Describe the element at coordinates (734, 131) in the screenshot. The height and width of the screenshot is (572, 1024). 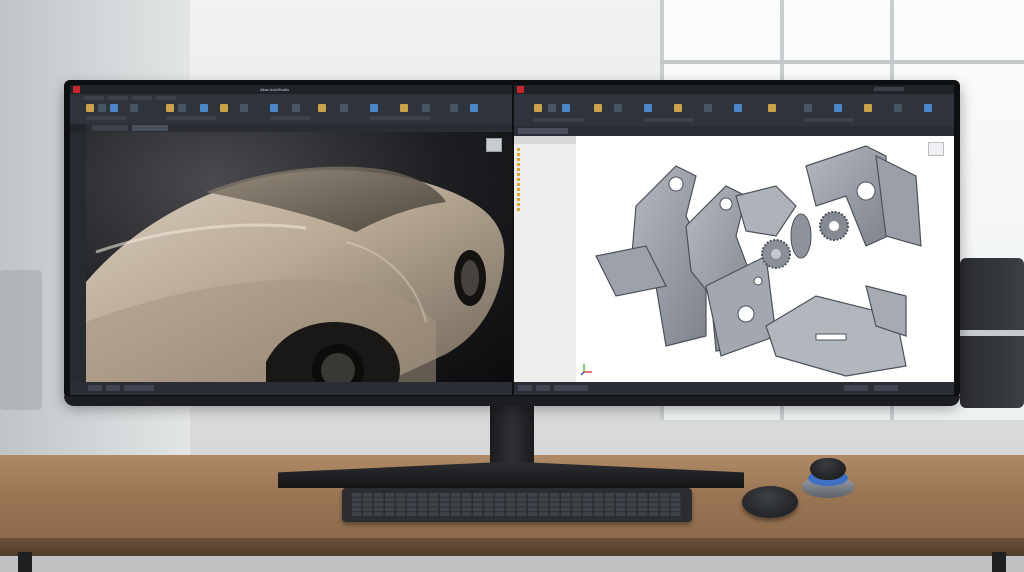
I see `right-doc-tabs` at that location.